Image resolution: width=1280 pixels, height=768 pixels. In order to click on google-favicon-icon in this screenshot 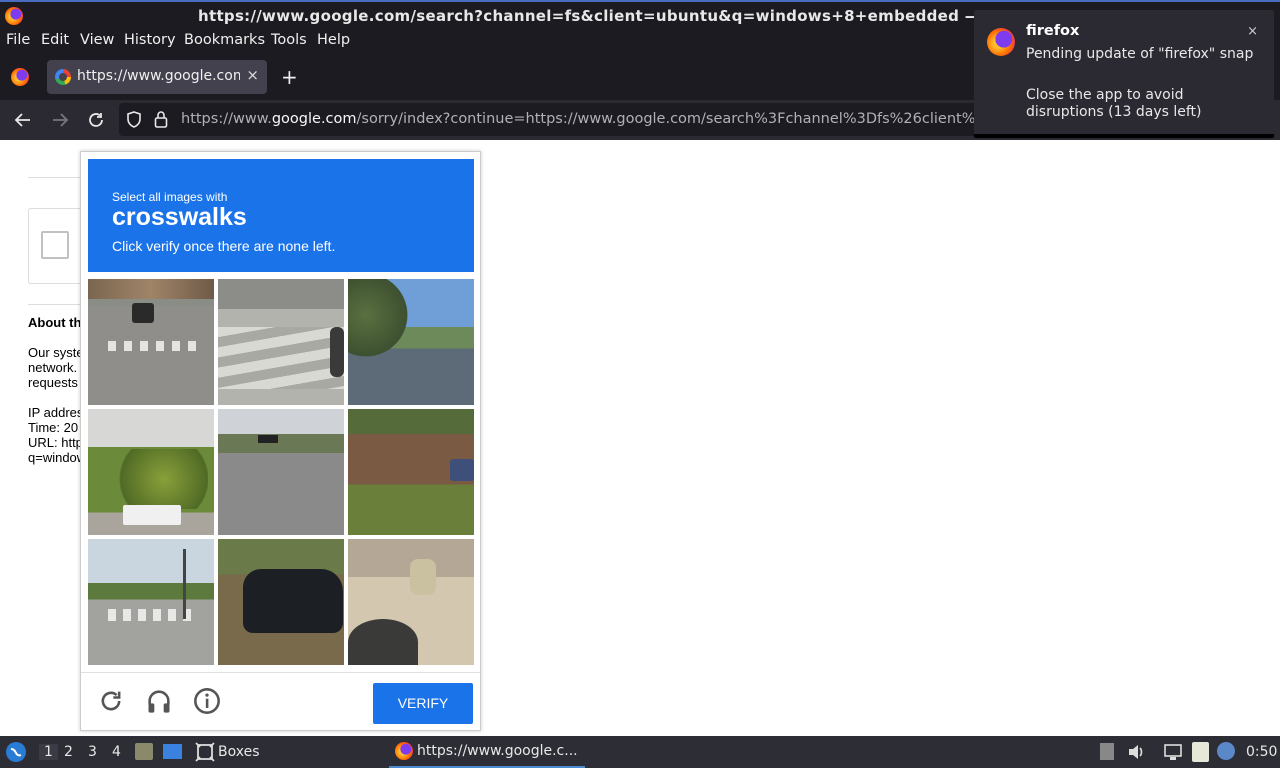, I will do `click(63, 77)`.